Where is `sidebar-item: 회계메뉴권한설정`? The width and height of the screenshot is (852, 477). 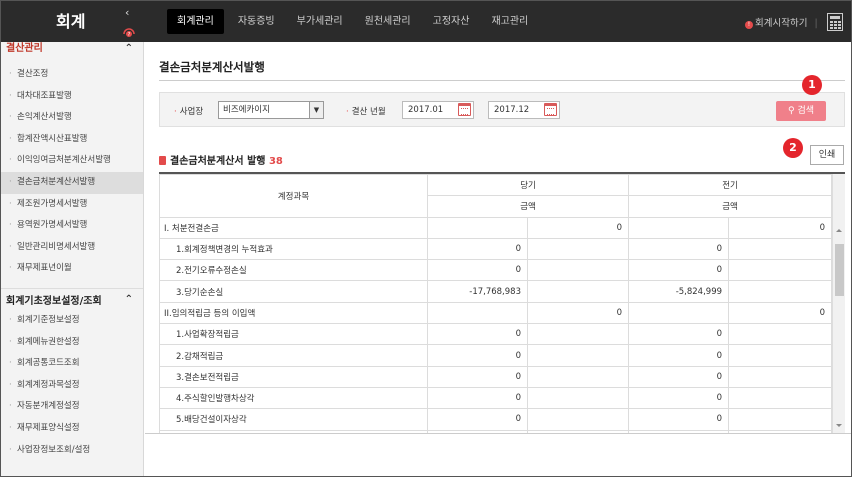
sidebar-item: 회계메뉴권한설정 is located at coordinates (72, 343).